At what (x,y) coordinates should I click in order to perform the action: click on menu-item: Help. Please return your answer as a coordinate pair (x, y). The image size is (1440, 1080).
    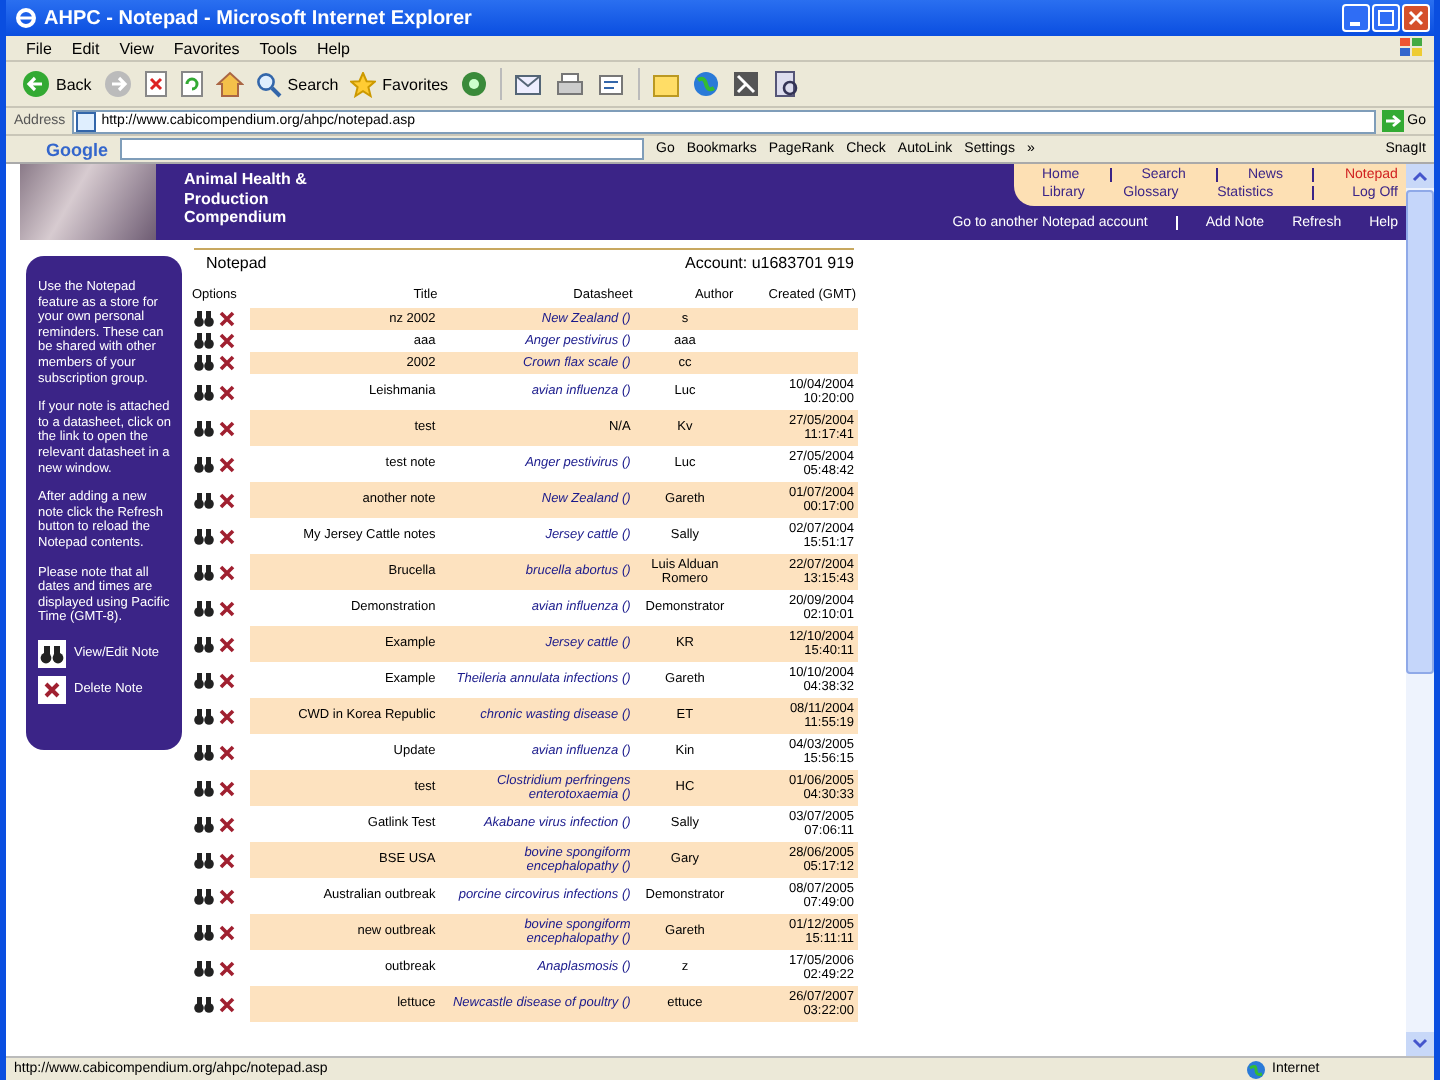
    Looking at the image, I should click on (333, 48).